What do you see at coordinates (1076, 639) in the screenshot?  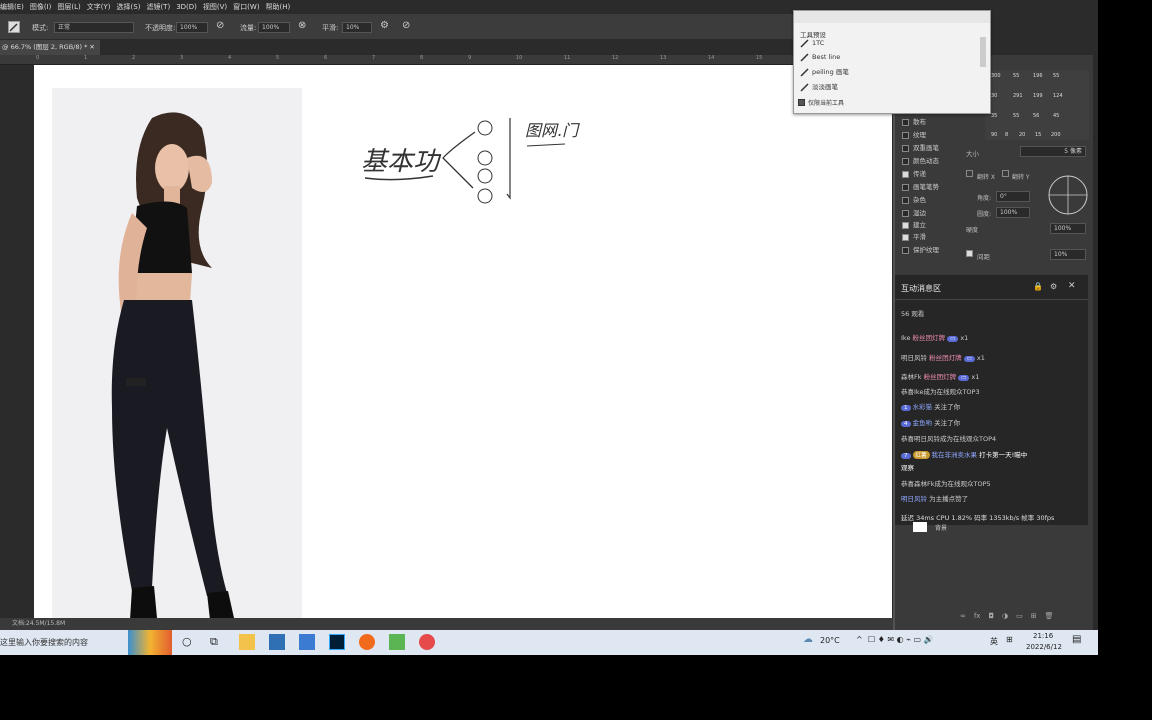 I see `notification-icon: ▤` at bounding box center [1076, 639].